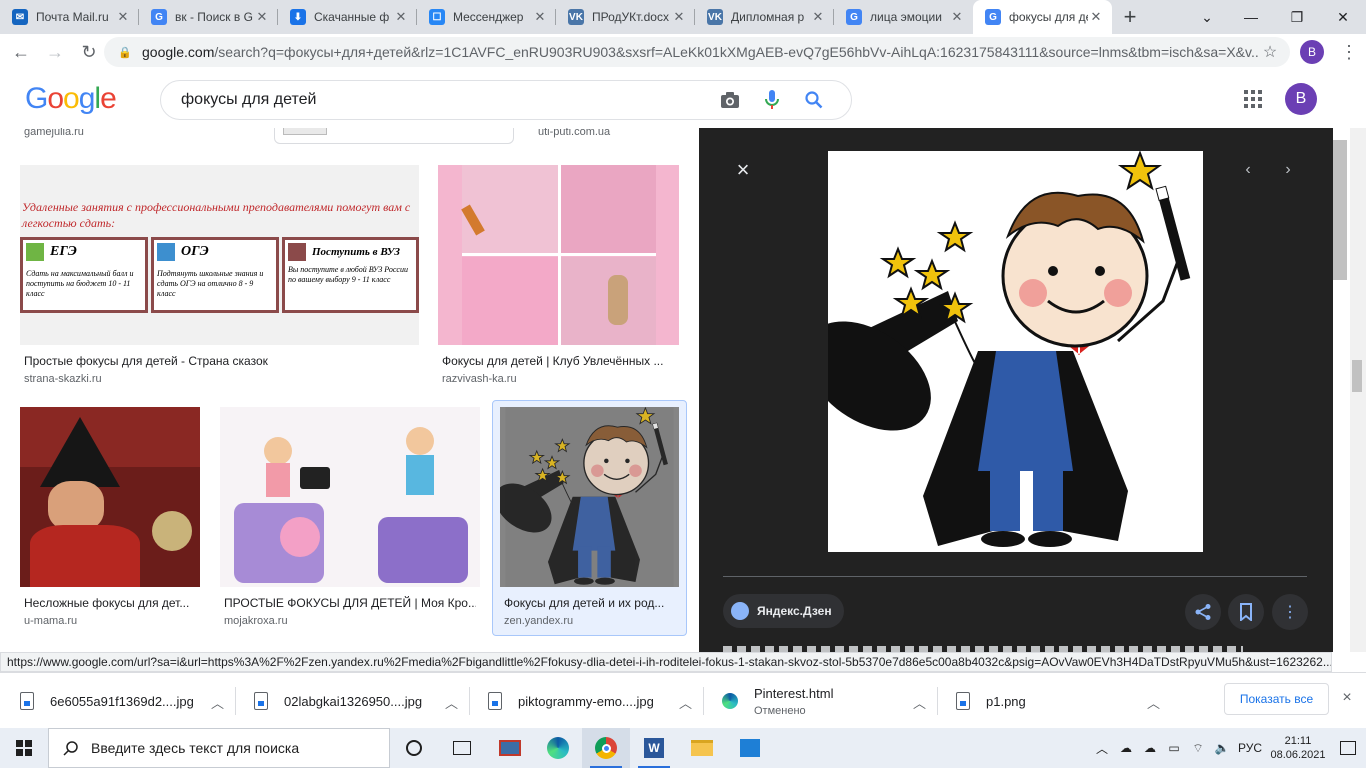 Image resolution: width=1366 pixels, height=768 pixels. Describe the element at coordinates (590, 701) in the screenshot. I see `download-item: piktogrammy-emo....jpg ︿` at that location.